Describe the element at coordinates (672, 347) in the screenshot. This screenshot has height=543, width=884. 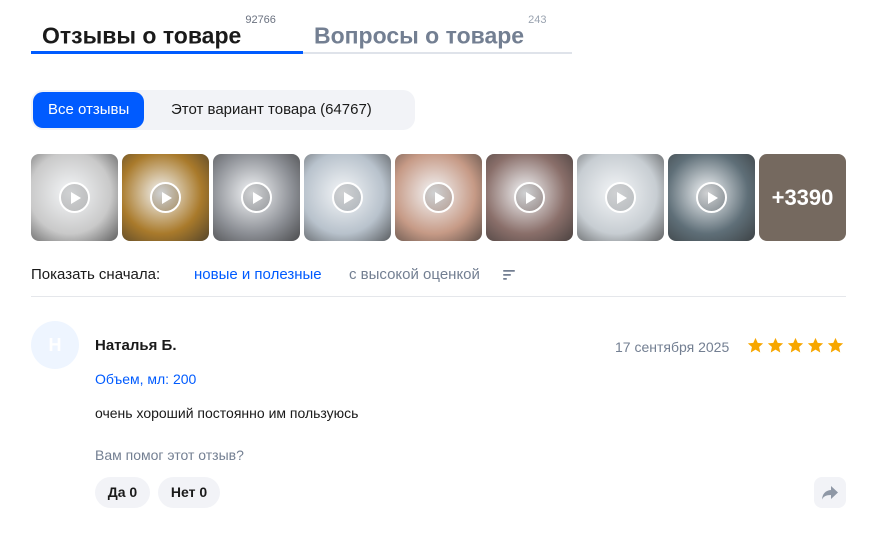
I see `review-date: 17 сентября 2025` at that location.